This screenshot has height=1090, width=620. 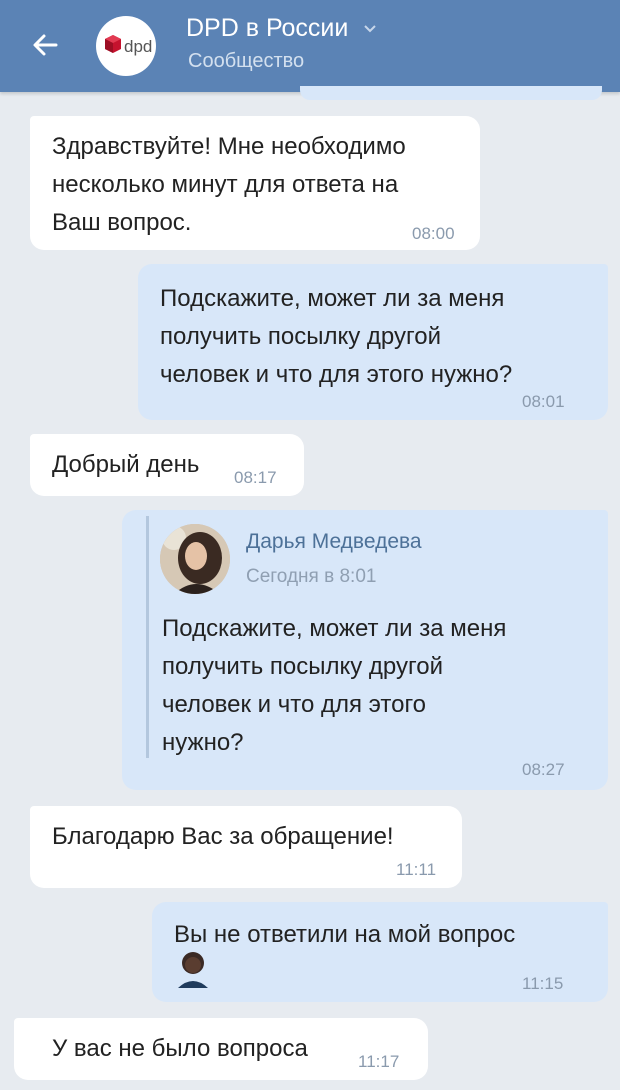 What do you see at coordinates (267, 28) in the screenshot?
I see `community-name: DPD в России` at bounding box center [267, 28].